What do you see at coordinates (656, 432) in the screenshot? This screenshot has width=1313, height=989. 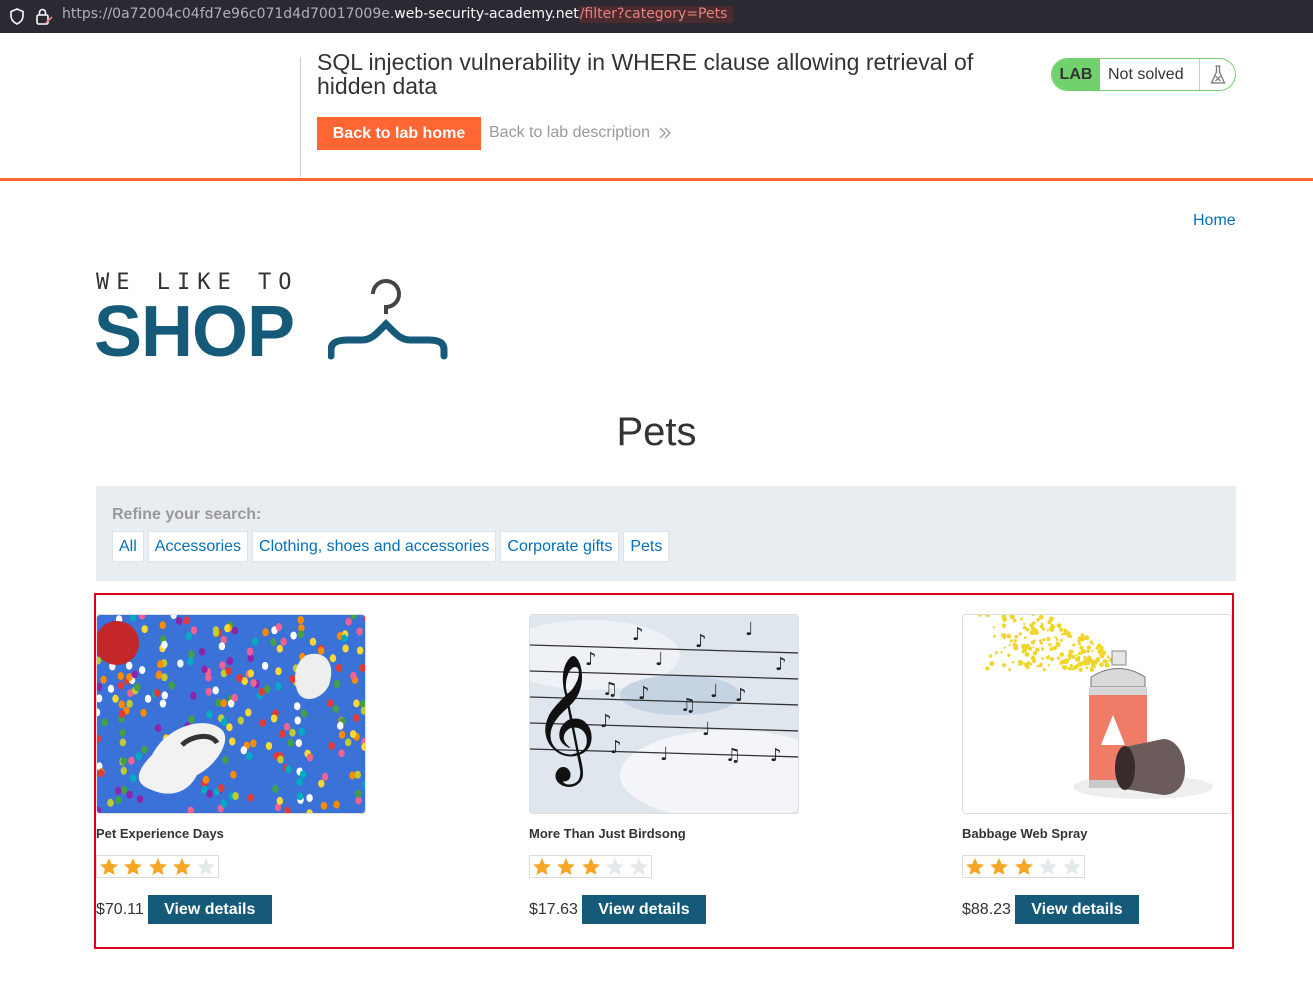 I see `page-title: Pets` at bounding box center [656, 432].